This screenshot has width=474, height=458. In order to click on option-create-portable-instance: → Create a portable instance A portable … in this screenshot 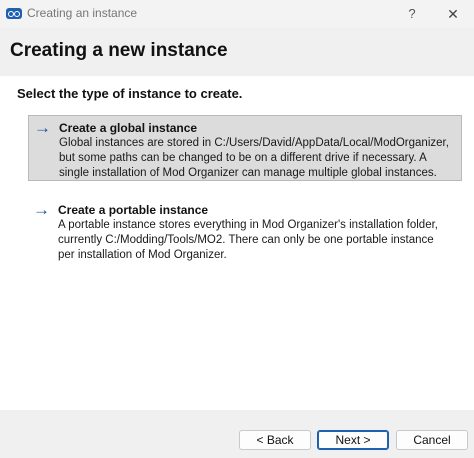, I will do `click(245, 231)`.